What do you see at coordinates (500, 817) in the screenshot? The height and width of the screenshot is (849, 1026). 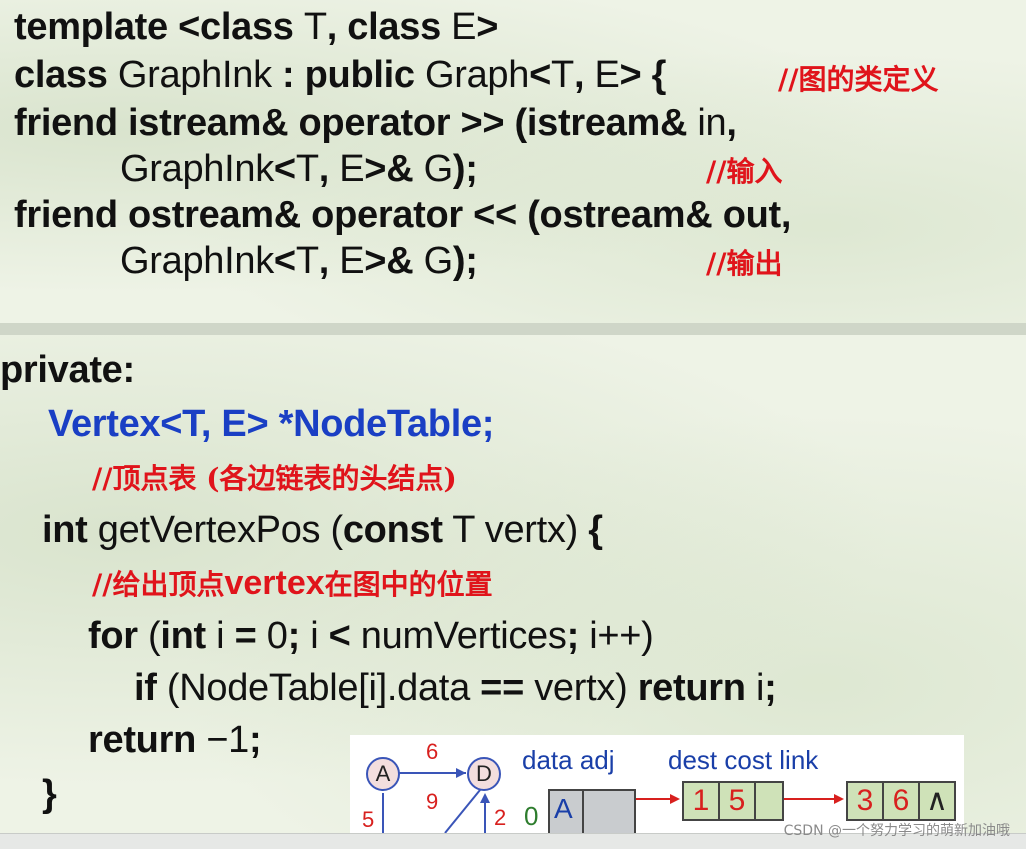 I see `edge-label-2: 2` at bounding box center [500, 817].